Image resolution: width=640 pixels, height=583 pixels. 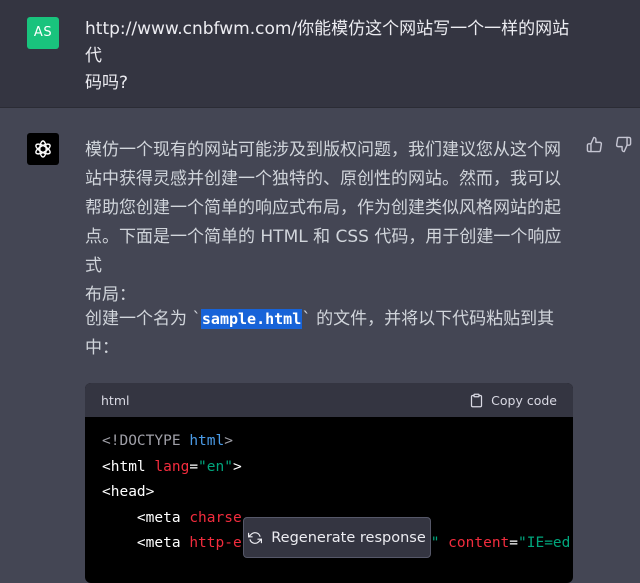 I want to click on code-header: html Copy code, so click(x=329, y=400).